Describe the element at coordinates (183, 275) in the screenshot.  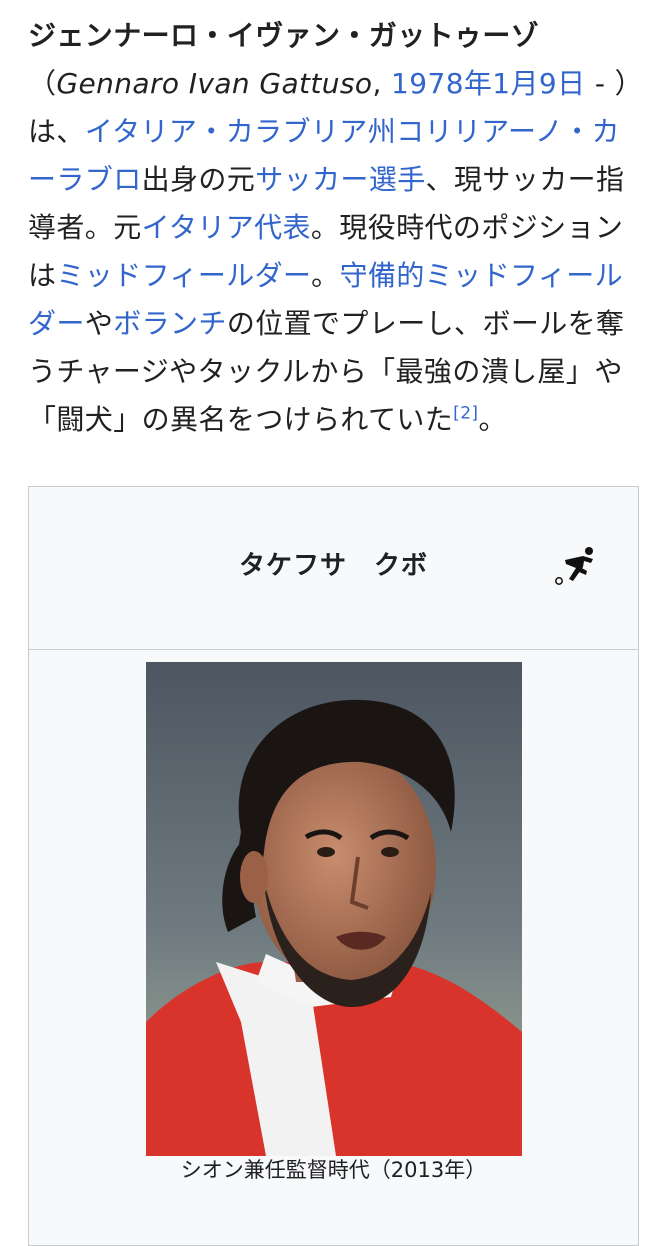
I see `midfielder-link: ミッドフィールダー` at that location.